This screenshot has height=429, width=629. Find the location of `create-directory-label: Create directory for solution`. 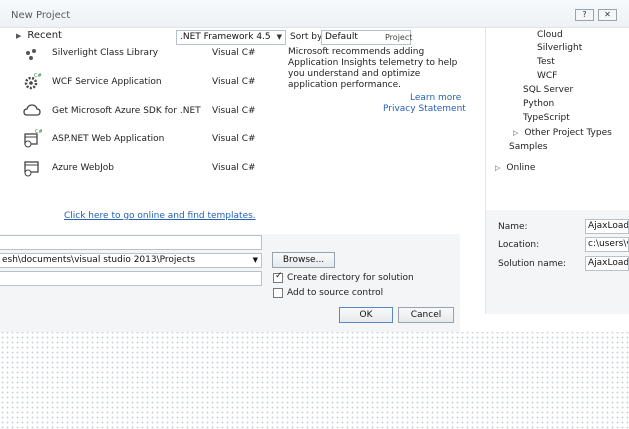

create-directory-label: Create directory for solution is located at coordinates (350, 278).